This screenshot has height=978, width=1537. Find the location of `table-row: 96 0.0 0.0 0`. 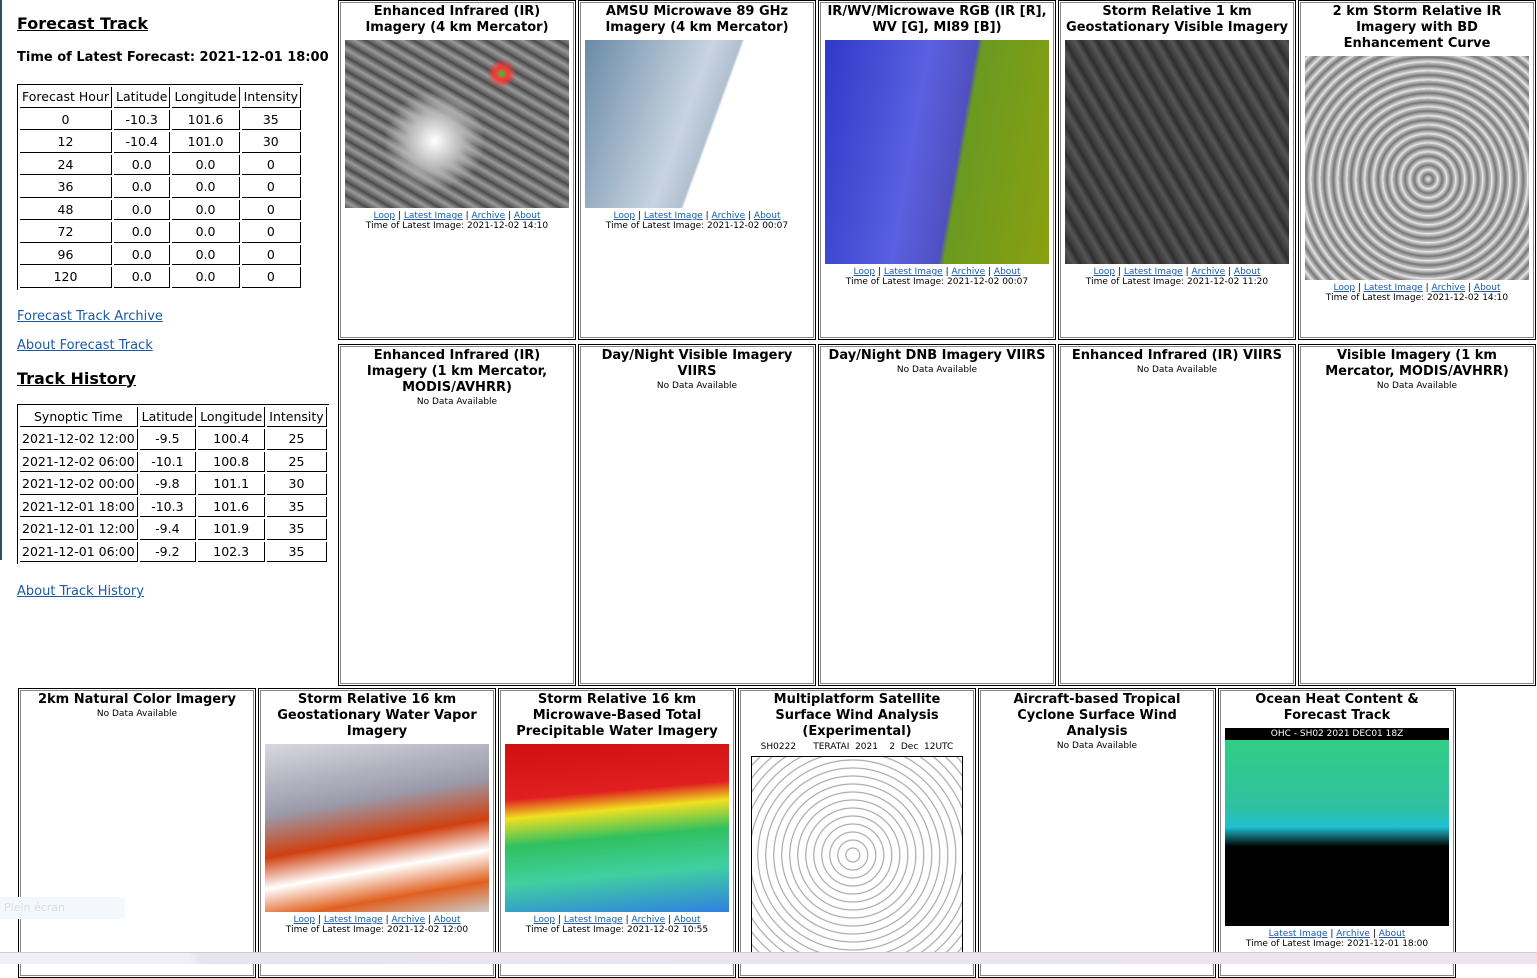

table-row: 96 0.0 0.0 0 is located at coordinates (161, 254).